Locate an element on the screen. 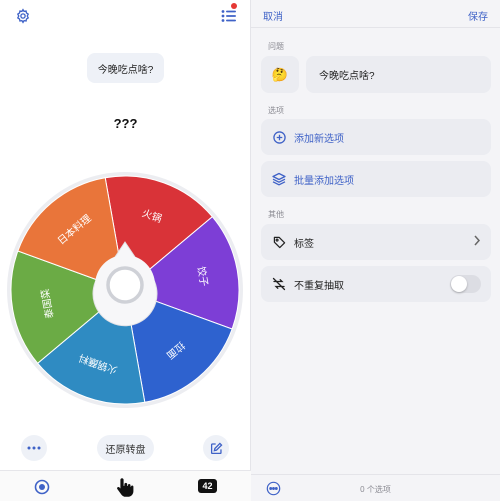  question-emoji-button: 🤔 is located at coordinates (280, 74).